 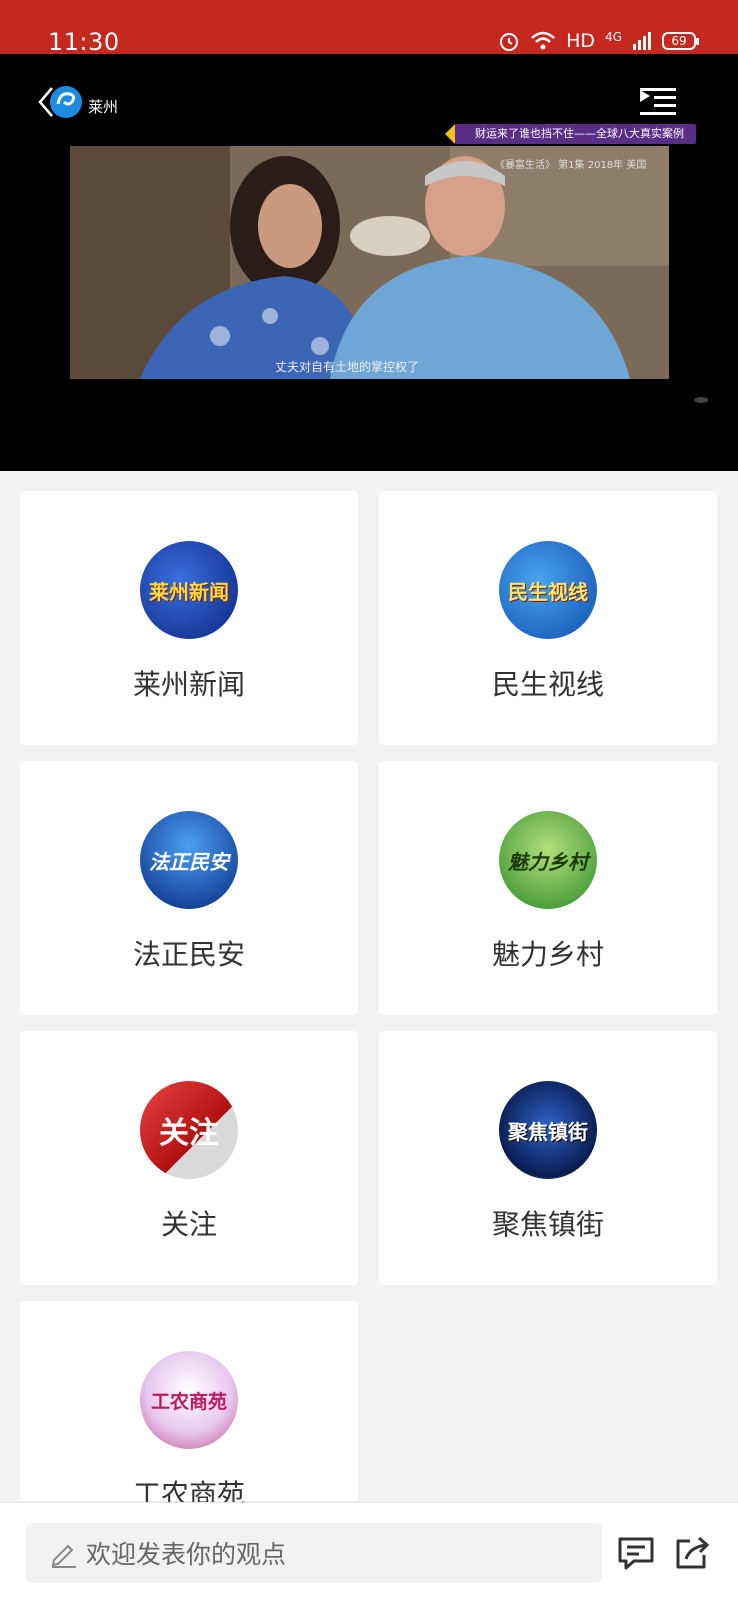 I want to click on program-label: 法正民安, so click(x=188, y=954).